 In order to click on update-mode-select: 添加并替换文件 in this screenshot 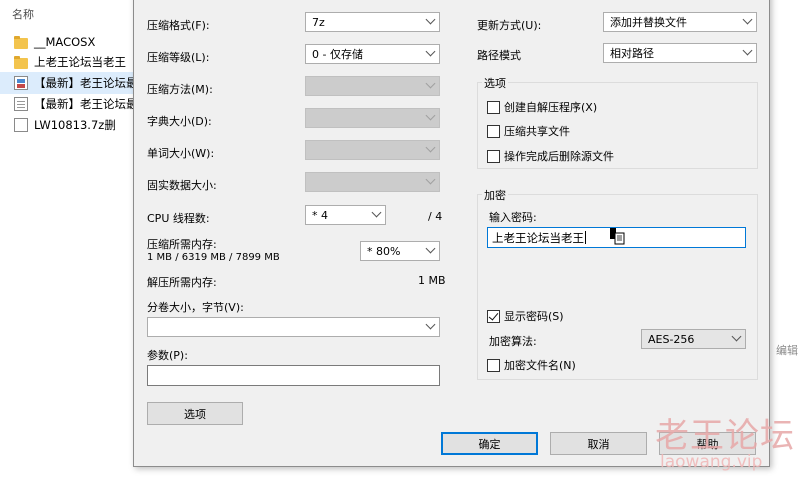, I will do `click(680, 22)`.